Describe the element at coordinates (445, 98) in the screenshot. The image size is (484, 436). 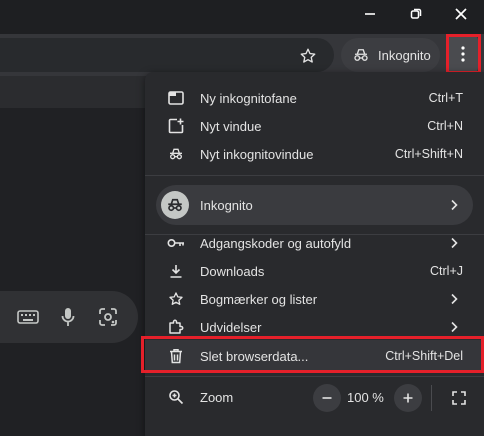
I see `menu-item-shortcut: Ctrl+T` at that location.